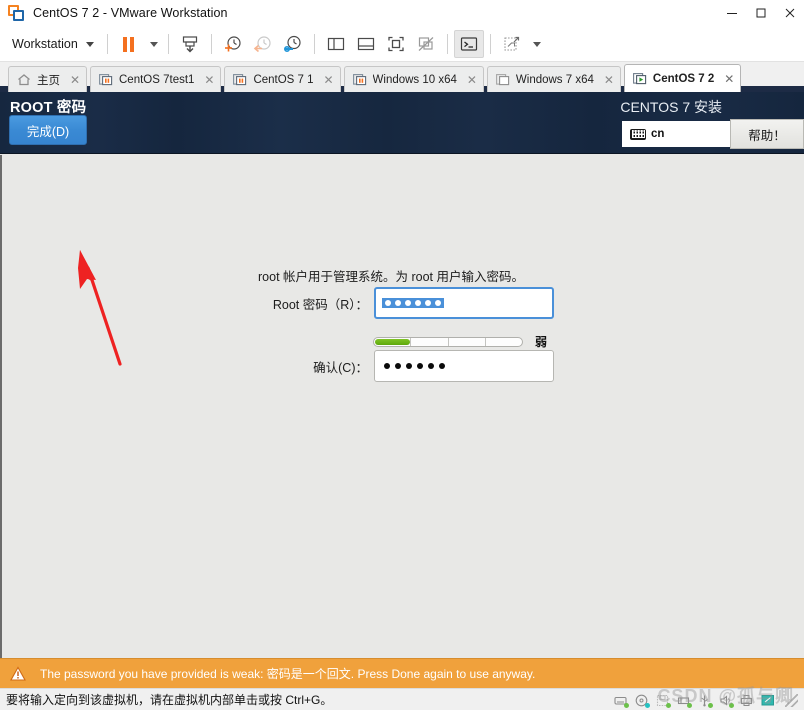 The width and height of the screenshot is (804, 716). Describe the element at coordinates (402, 123) in the screenshot. I see `installer-header: ROOT 密码 完成(D) CENTOS 7 安装 cn 帮助！` at that location.